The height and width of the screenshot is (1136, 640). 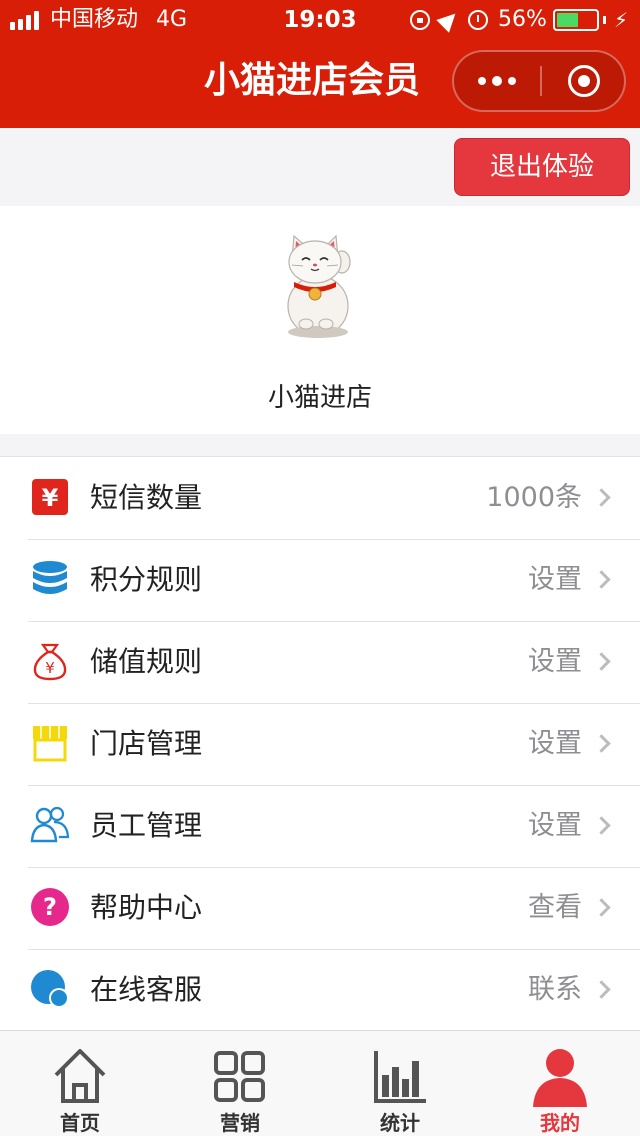 I want to click on menu-item-label: 帮助中心, so click(x=146, y=907).